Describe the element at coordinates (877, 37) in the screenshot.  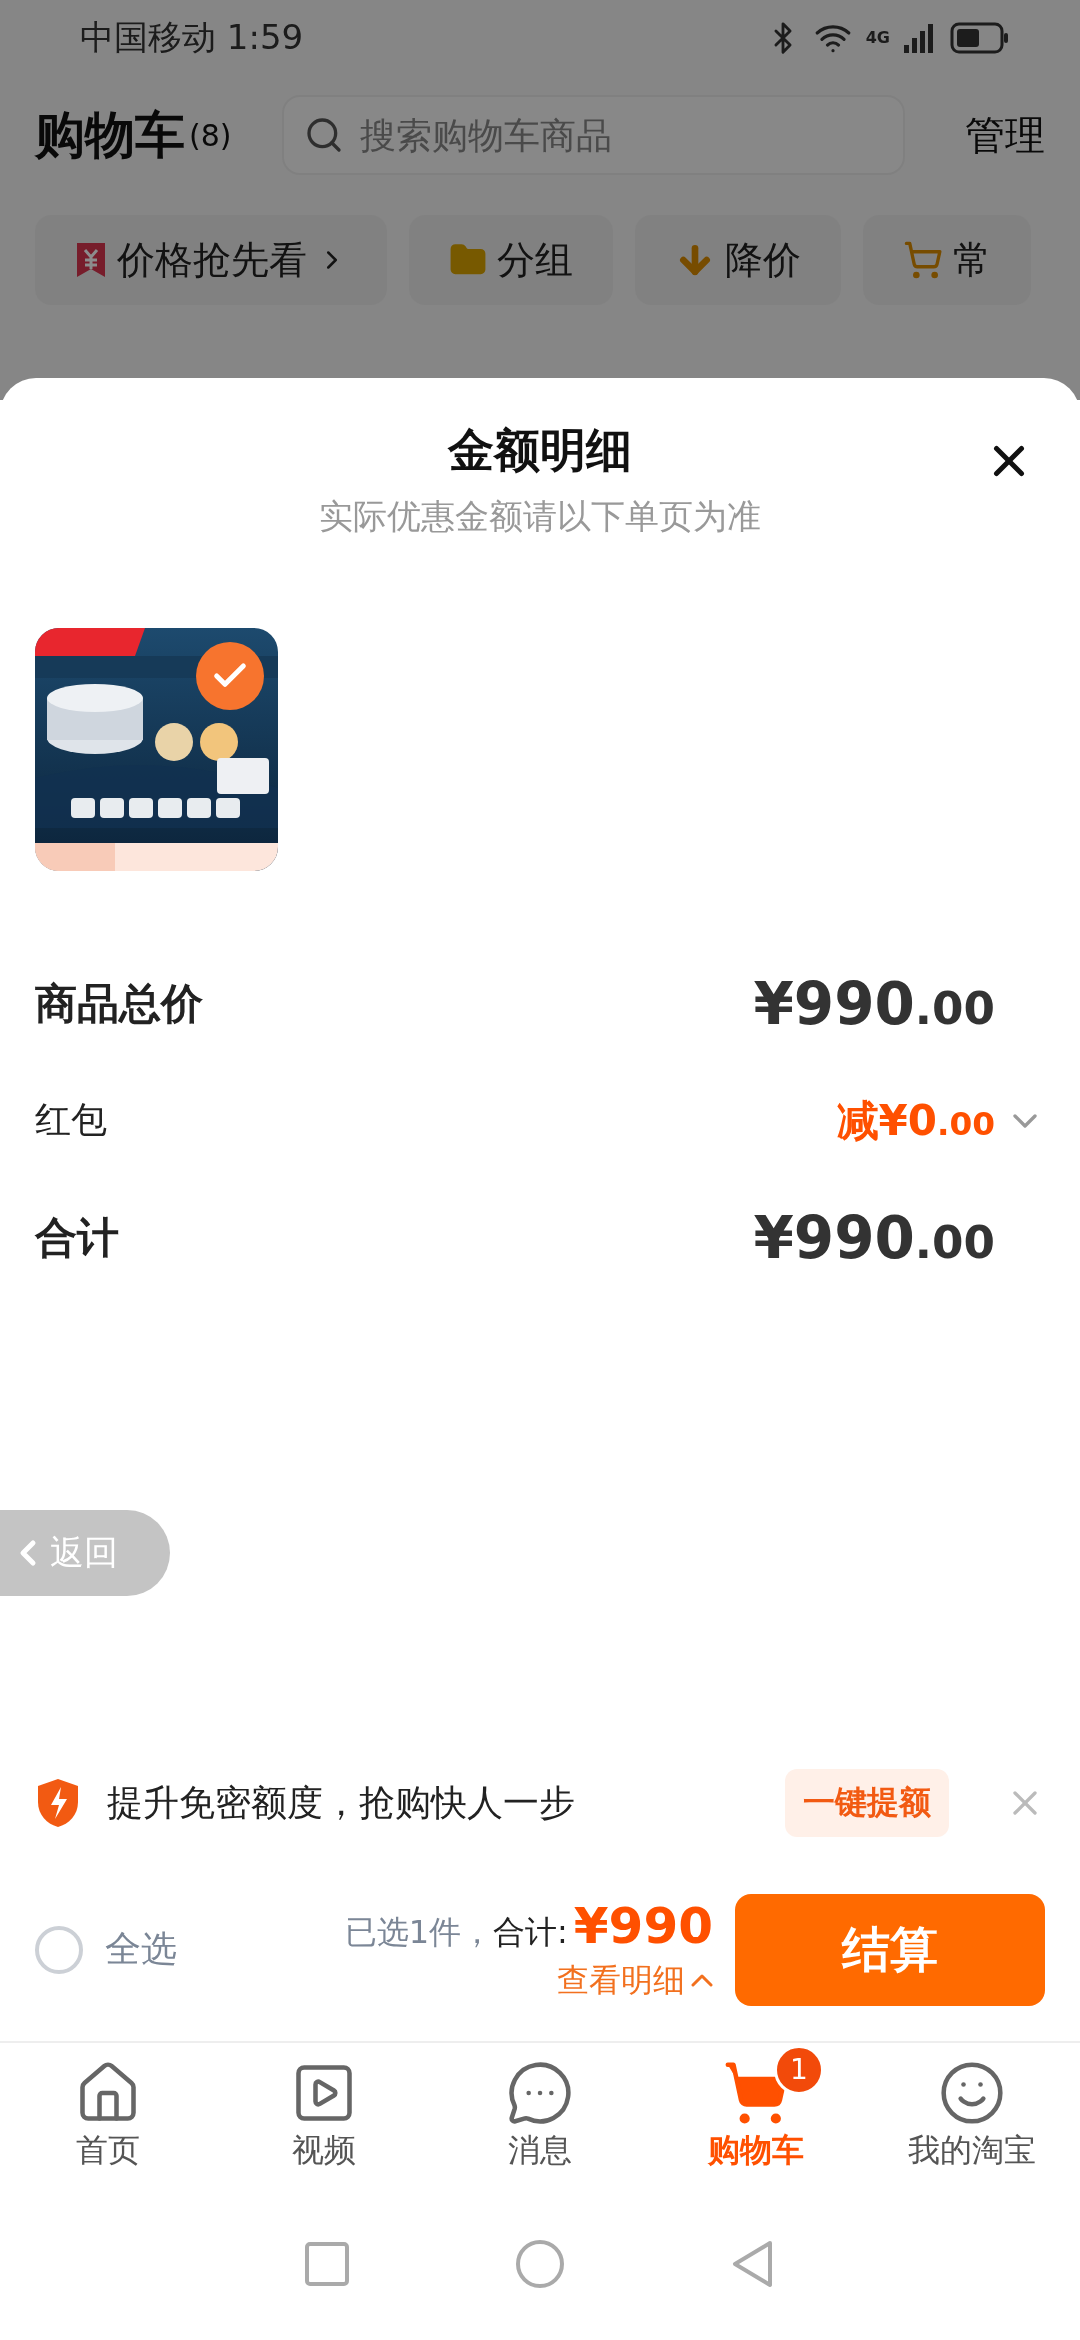
I see `network-label: 4G` at that location.